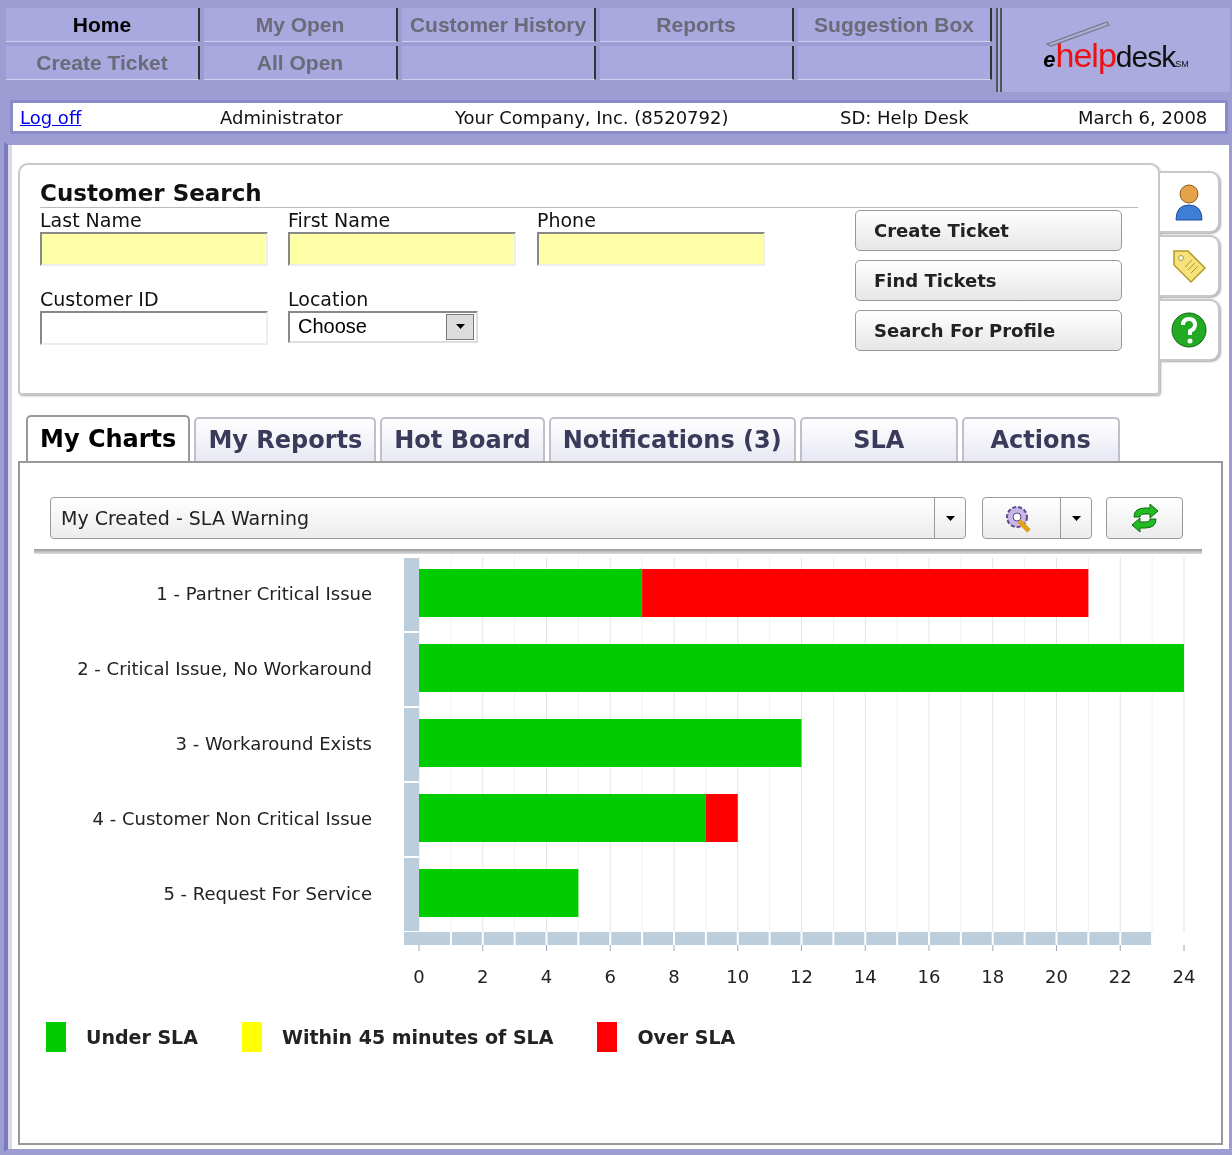 The width and height of the screenshot is (1232, 1155). Describe the element at coordinates (592, 117) in the screenshot. I see `company-name: Your Company, Inc. (8520792)` at that location.